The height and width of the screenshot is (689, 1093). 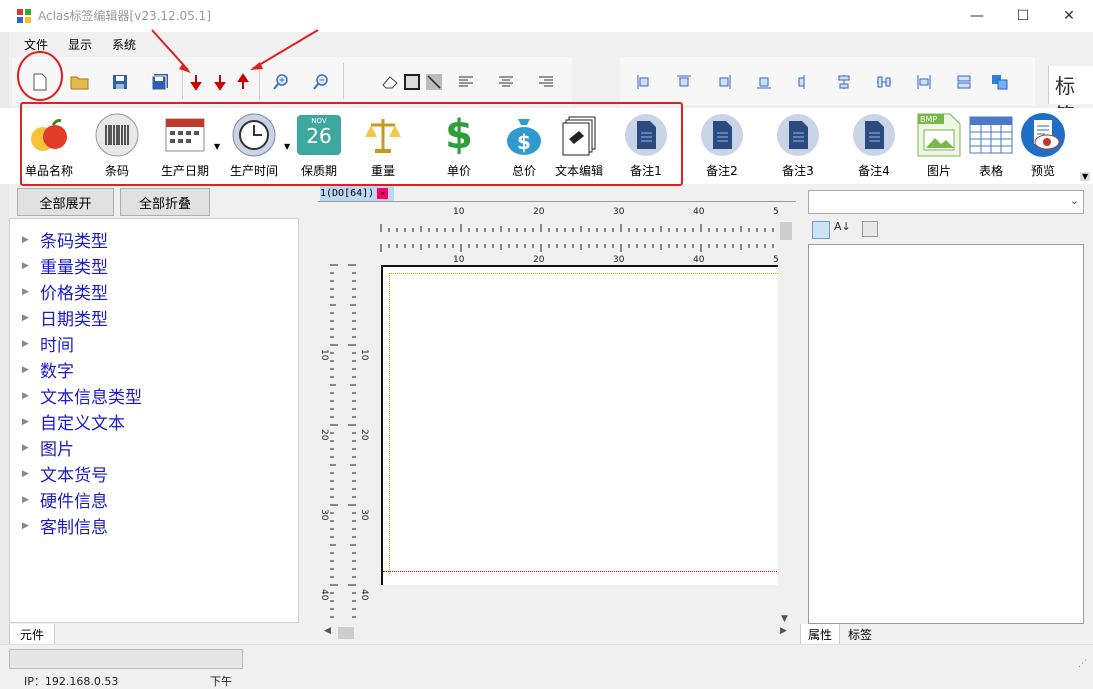 What do you see at coordinates (160, 82) in the screenshot?
I see `save-as-button` at bounding box center [160, 82].